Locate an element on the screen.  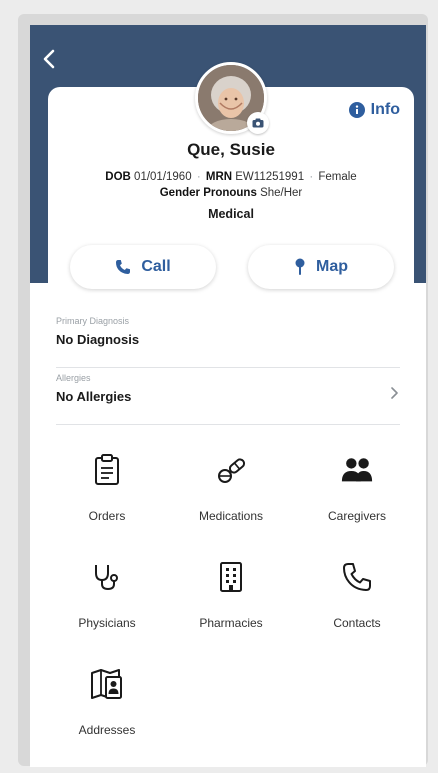
back-button is located at coordinates (49, 59).